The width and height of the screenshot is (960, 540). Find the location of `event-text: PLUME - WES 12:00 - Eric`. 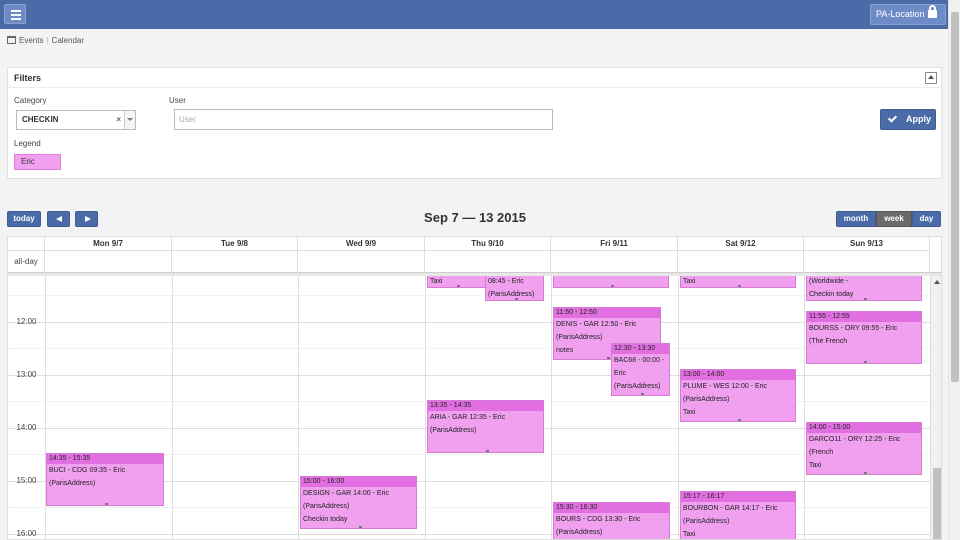

event-text: PLUME - WES 12:00 - Eric is located at coordinates (725, 386).